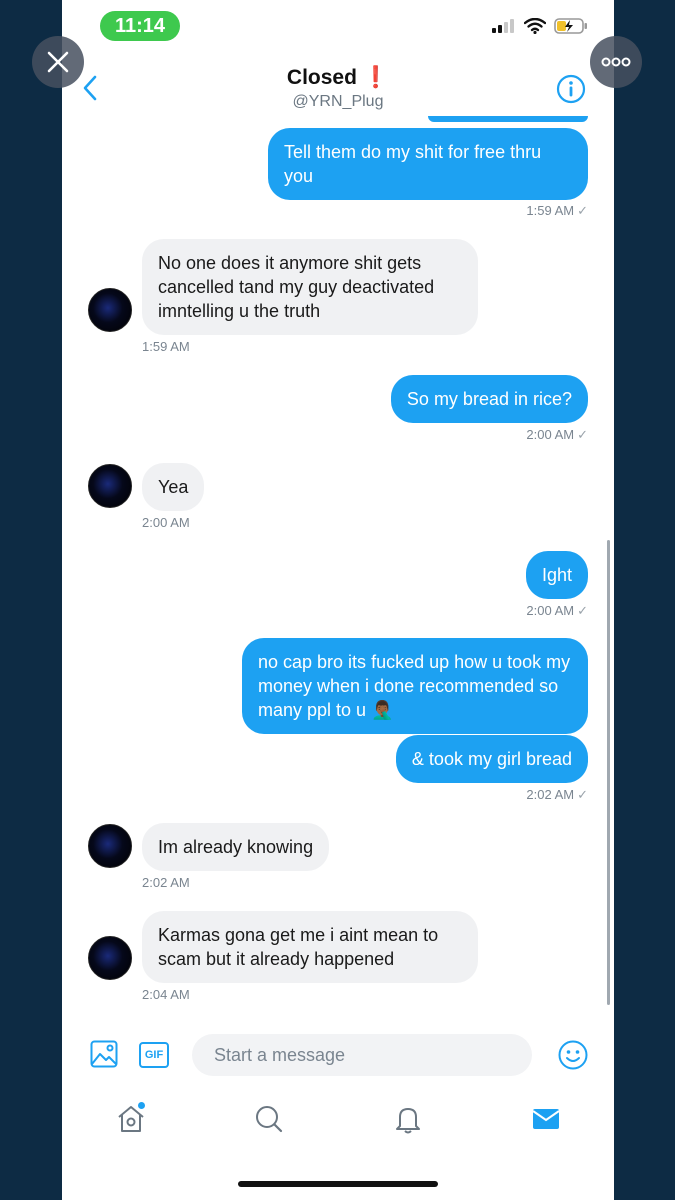 The image size is (675, 1200). I want to click on tab-notifications, so click(408, 1121).